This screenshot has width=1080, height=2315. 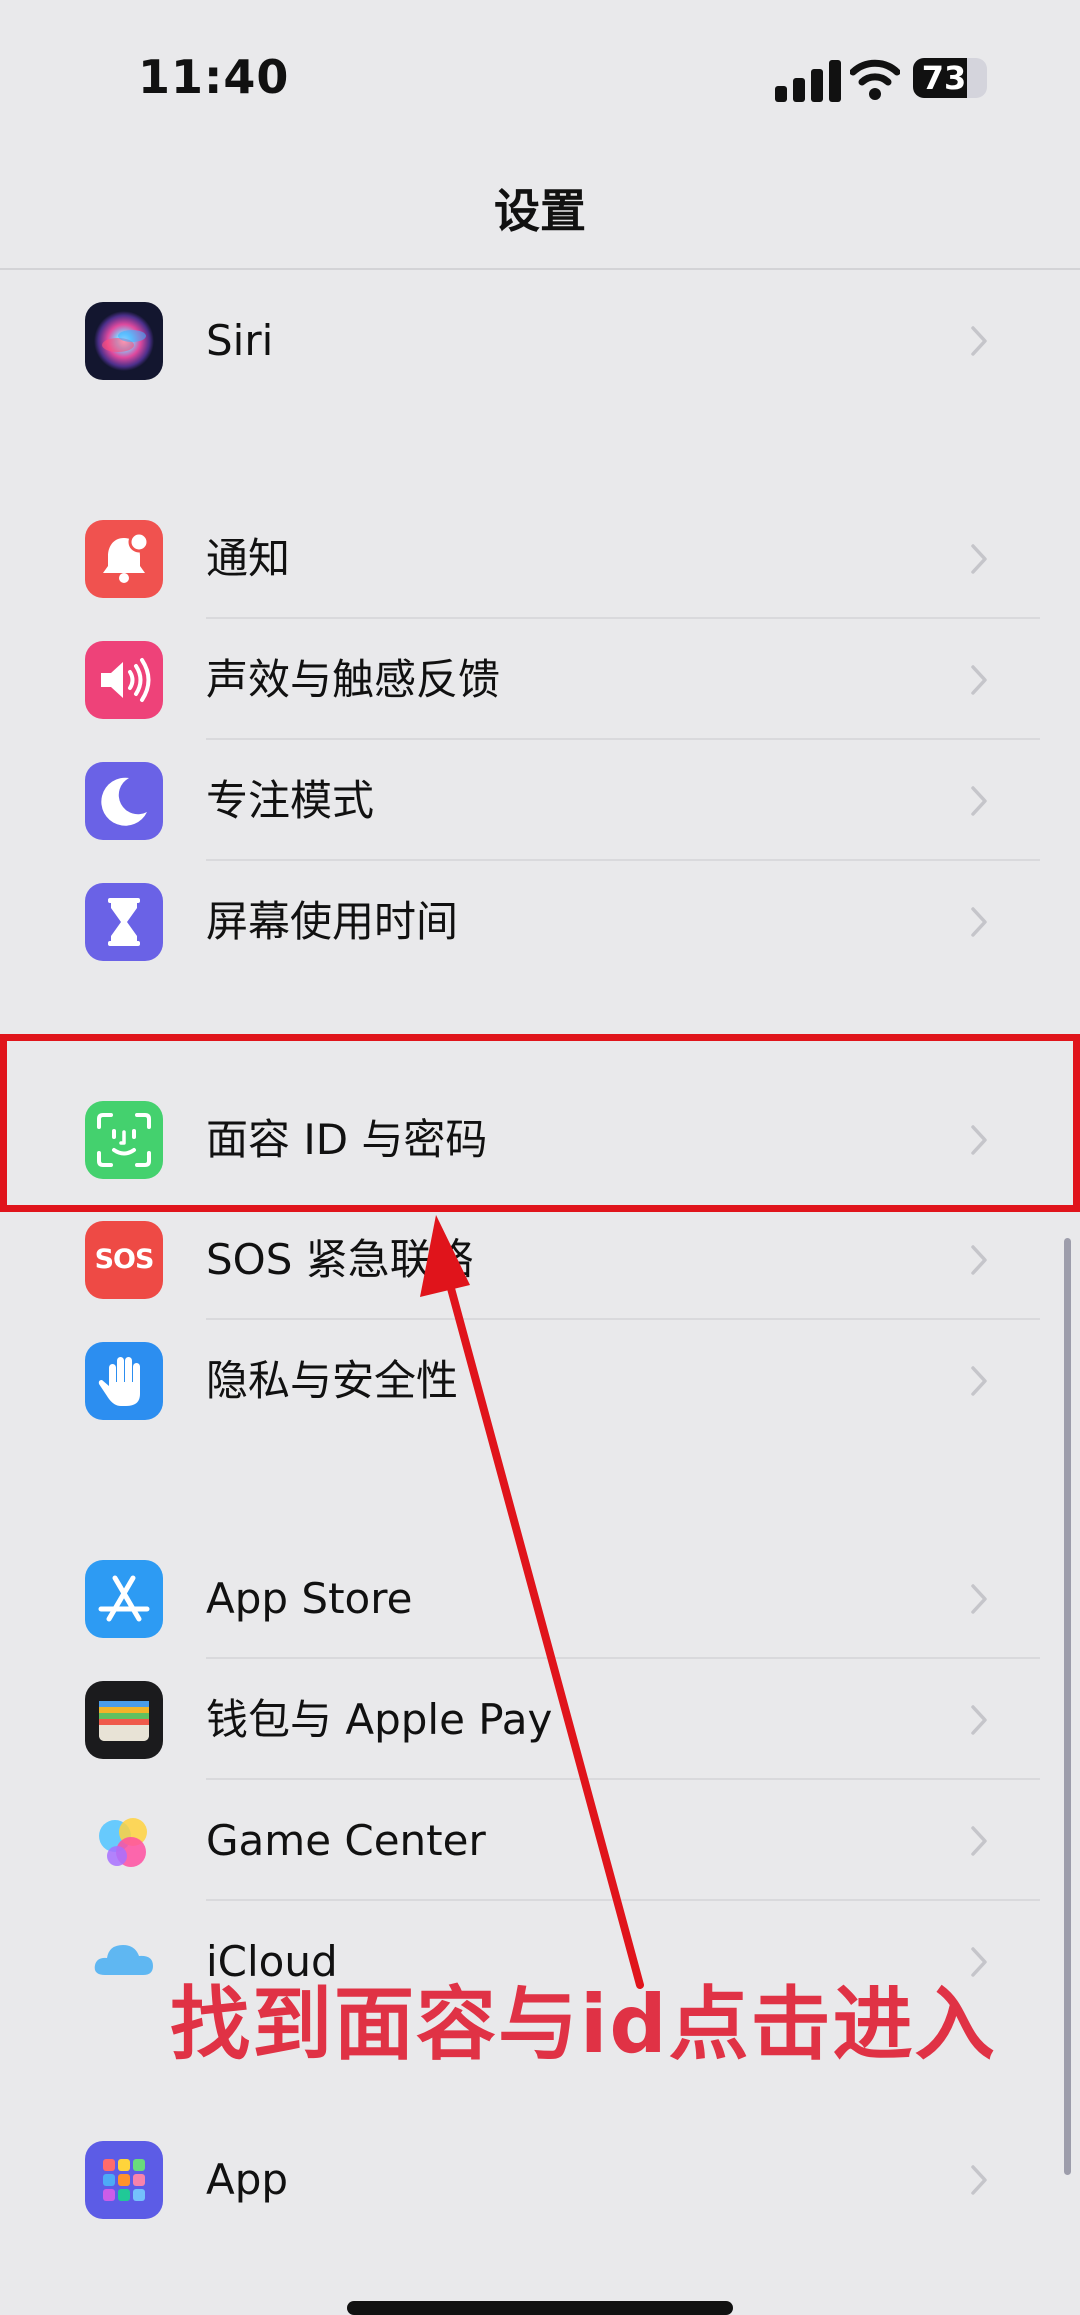 I want to click on app-store-icon, so click(x=124, y=1599).